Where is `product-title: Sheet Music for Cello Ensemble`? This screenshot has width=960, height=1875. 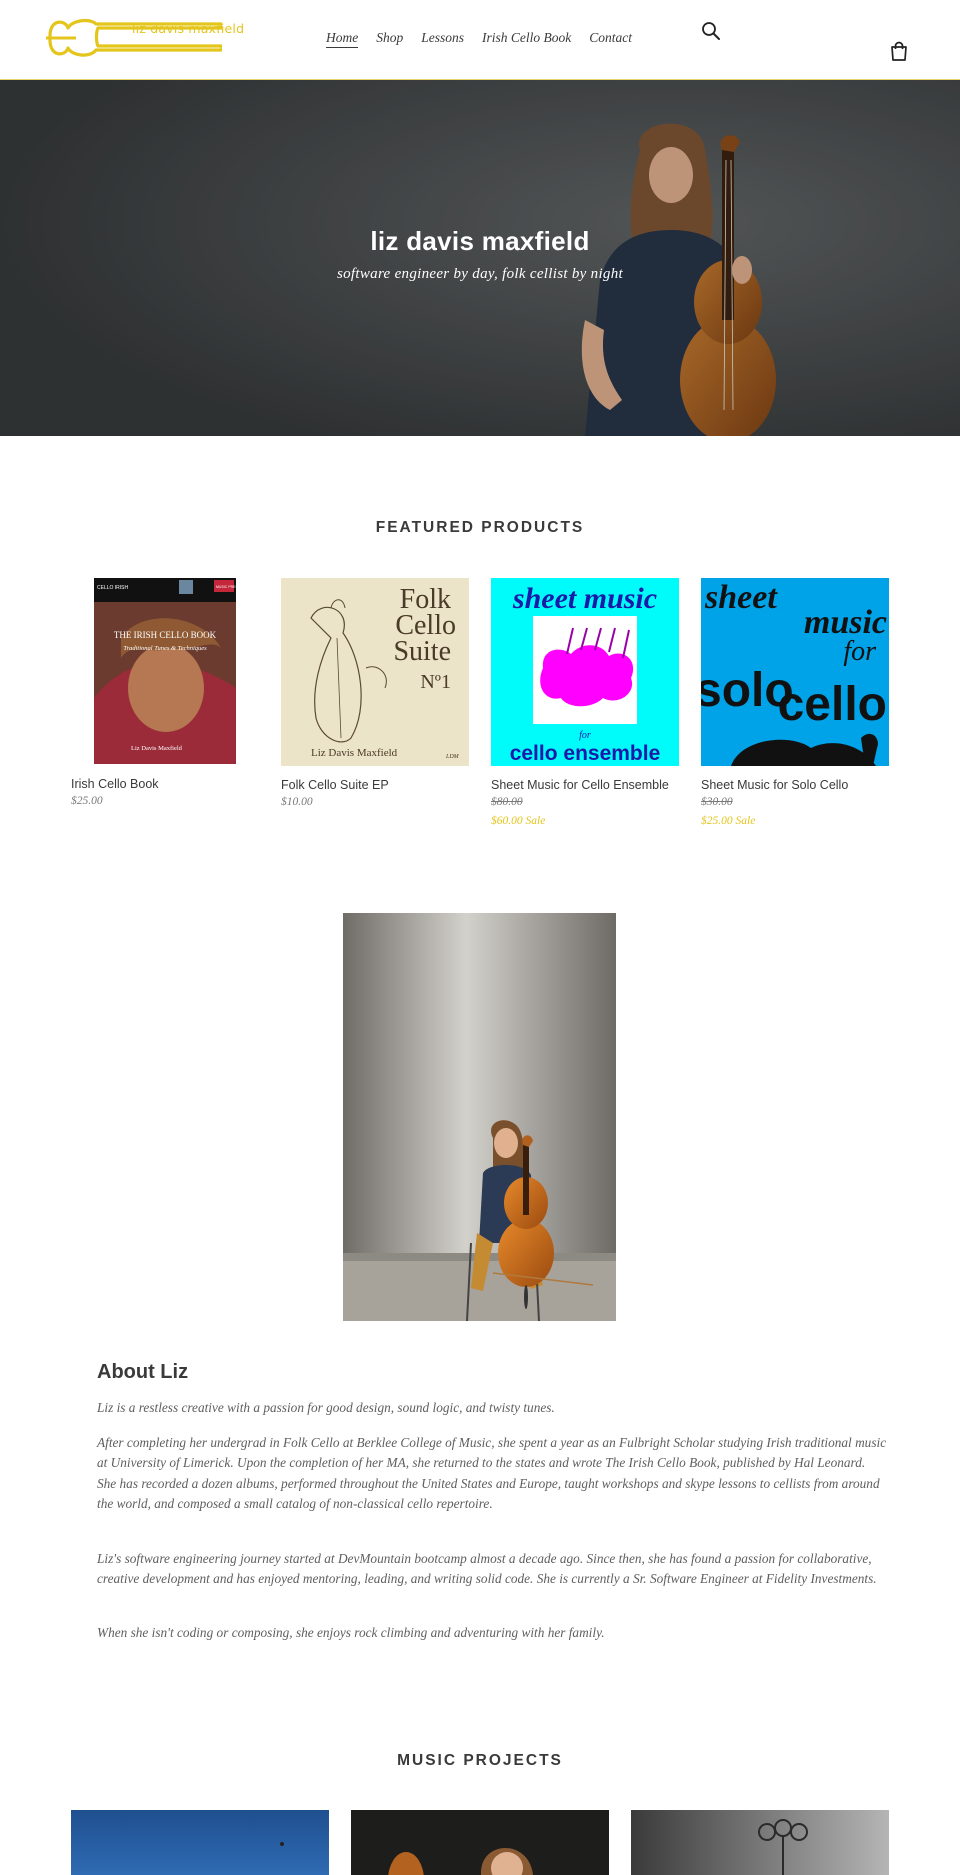 product-title: Sheet Music for Cello Ensemble is located at coordinates (580, 785).